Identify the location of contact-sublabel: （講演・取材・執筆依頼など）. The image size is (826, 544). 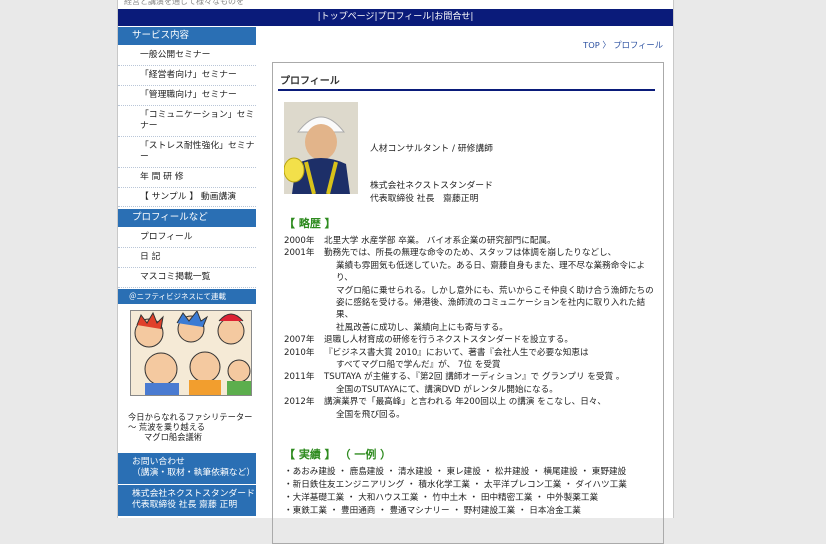
(194, 473).